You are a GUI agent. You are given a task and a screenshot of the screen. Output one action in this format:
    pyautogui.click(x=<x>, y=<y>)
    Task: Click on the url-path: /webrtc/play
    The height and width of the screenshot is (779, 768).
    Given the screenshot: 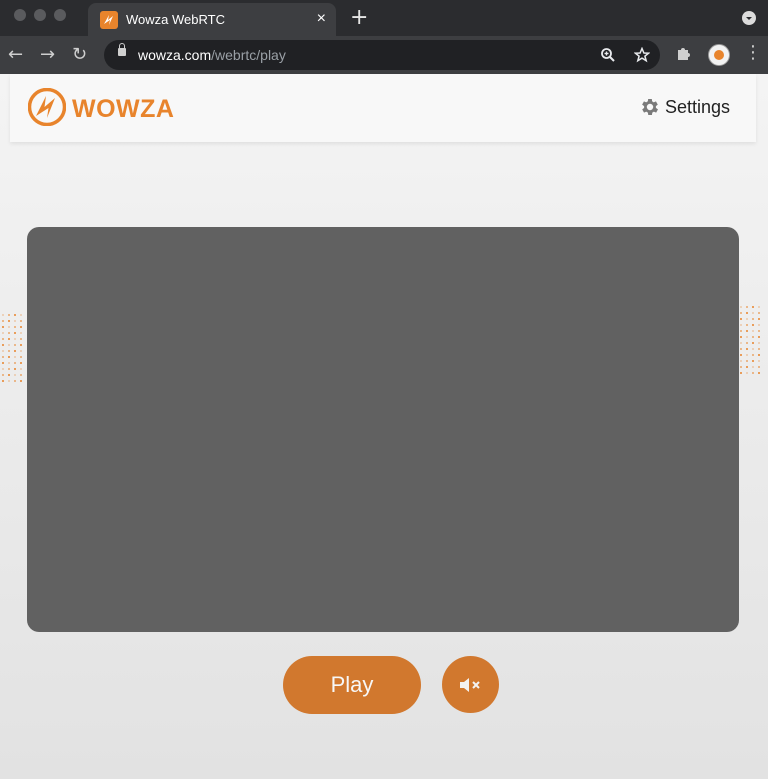 What is the action you would take?
    pyautogui.click(x=248, y=55)
    